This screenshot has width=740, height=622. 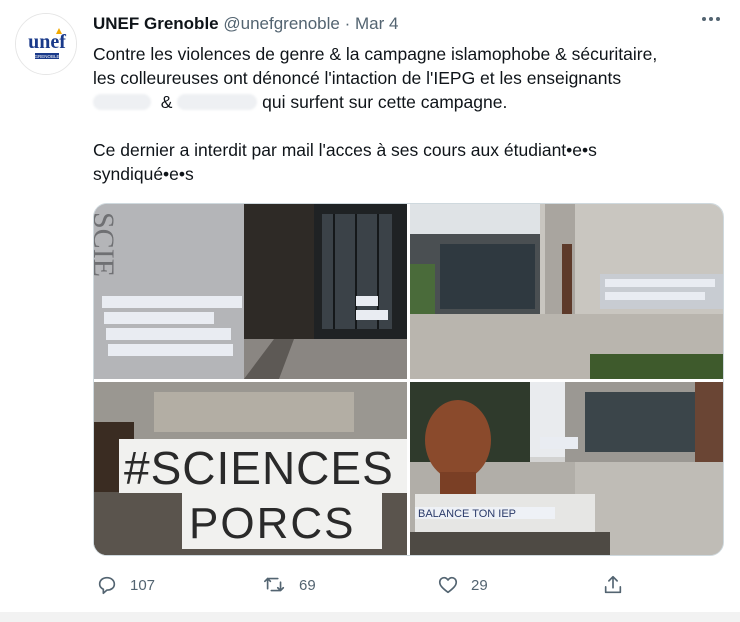 I want to click on tweet-text-fragment: qui surfent sur cette campagne., so click(x=385, y=102).